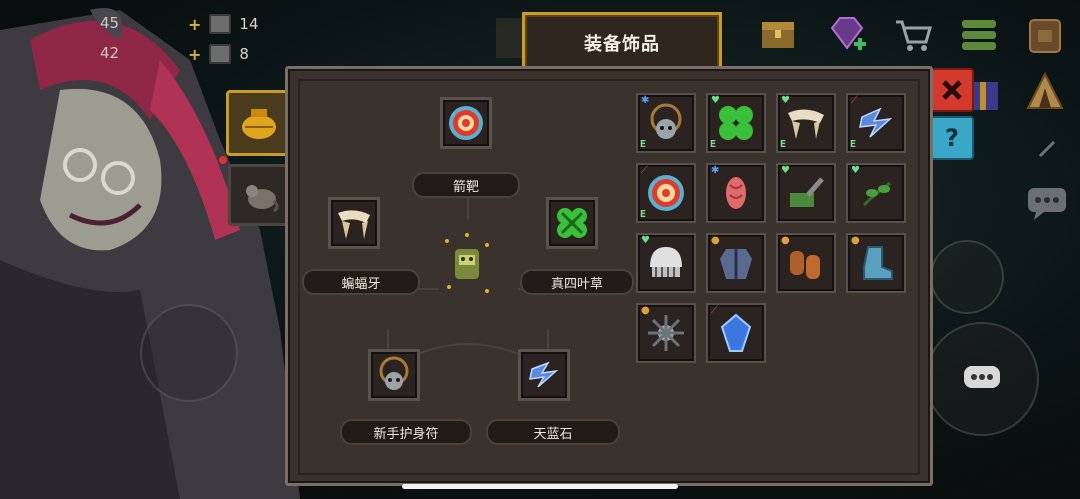 The width and height of the screenshot is (1080, 499). I want to click on rat-icon, so click(262, 199).